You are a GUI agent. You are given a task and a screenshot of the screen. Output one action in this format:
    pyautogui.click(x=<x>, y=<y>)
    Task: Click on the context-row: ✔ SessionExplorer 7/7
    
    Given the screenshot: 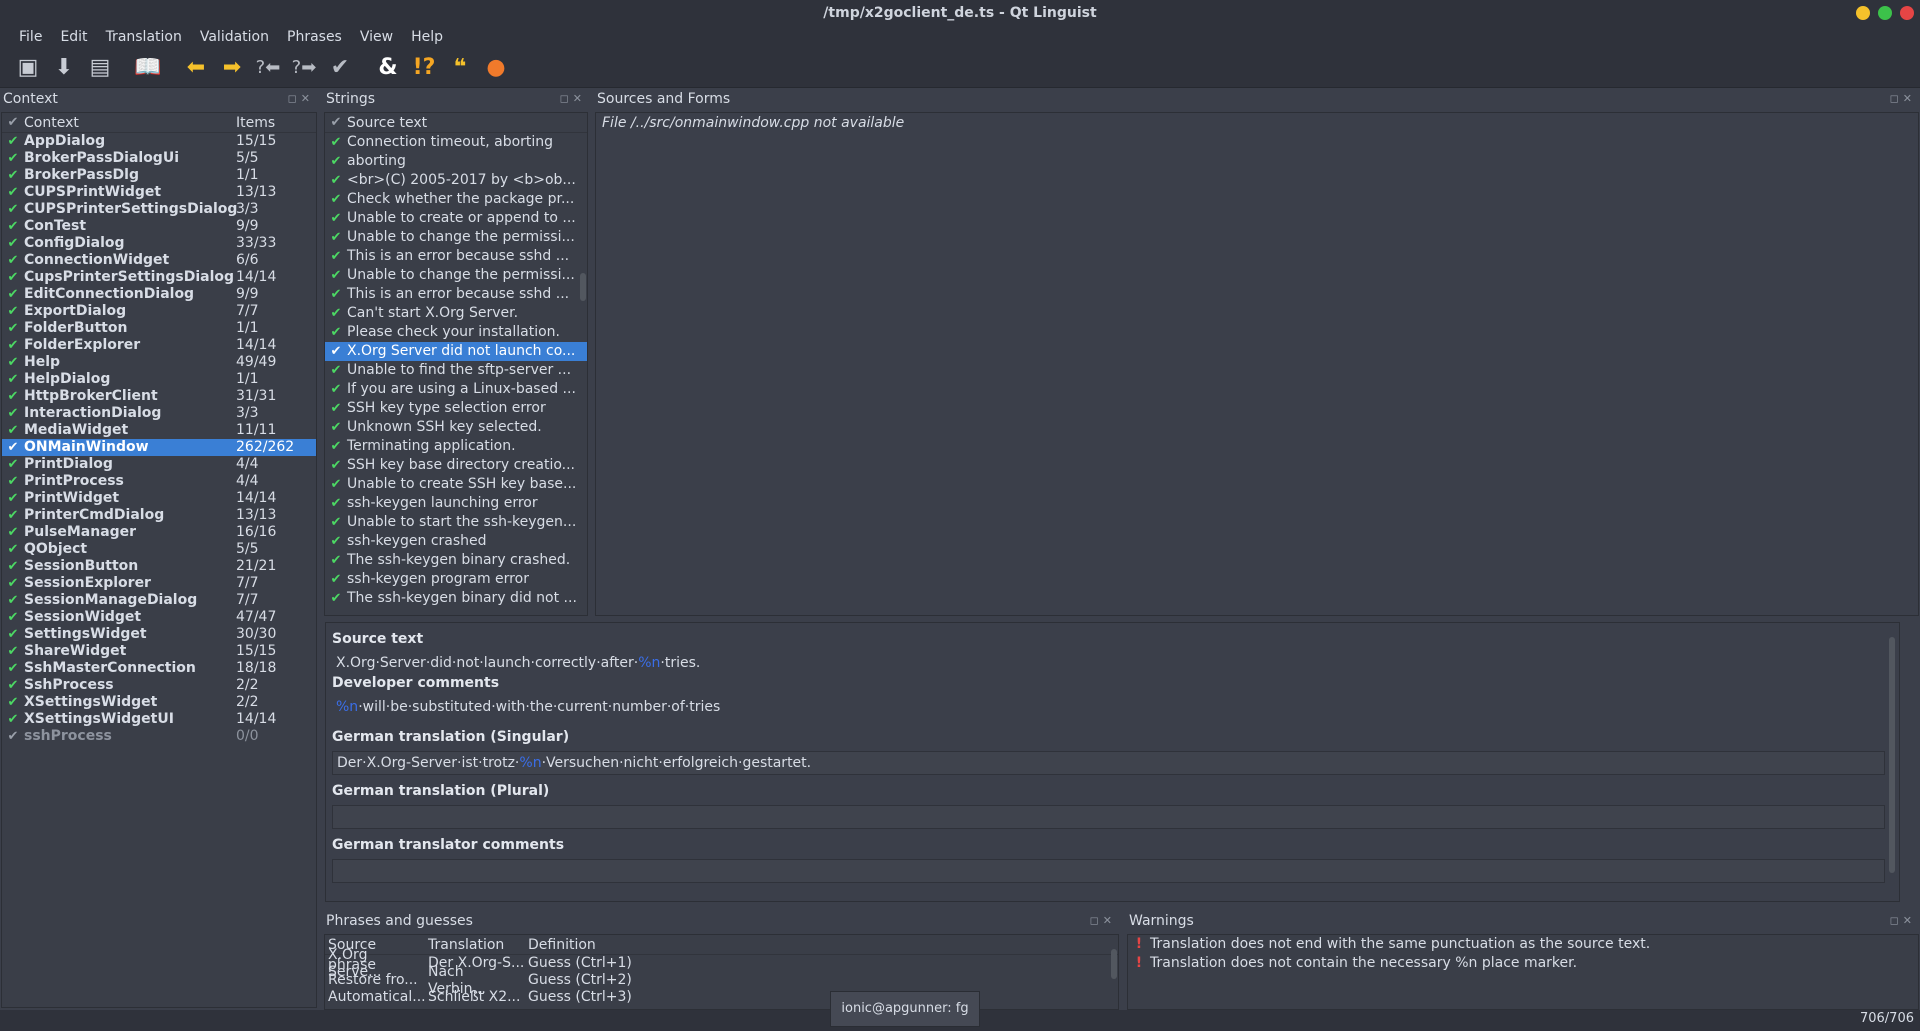 What is the action you would take?
    pyautogui.click(x=159, y=583)
    